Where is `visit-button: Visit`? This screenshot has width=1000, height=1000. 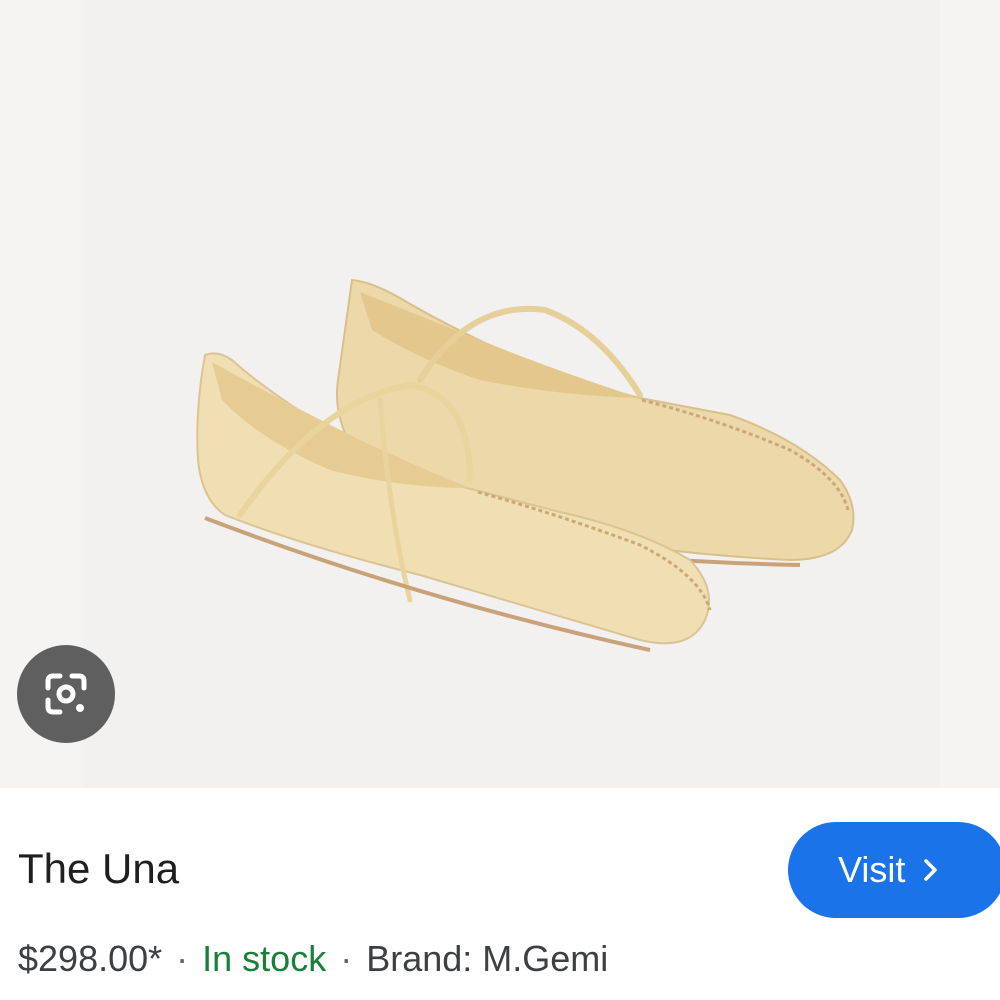 visit-button: Visit is located at coordinates (894, 870).